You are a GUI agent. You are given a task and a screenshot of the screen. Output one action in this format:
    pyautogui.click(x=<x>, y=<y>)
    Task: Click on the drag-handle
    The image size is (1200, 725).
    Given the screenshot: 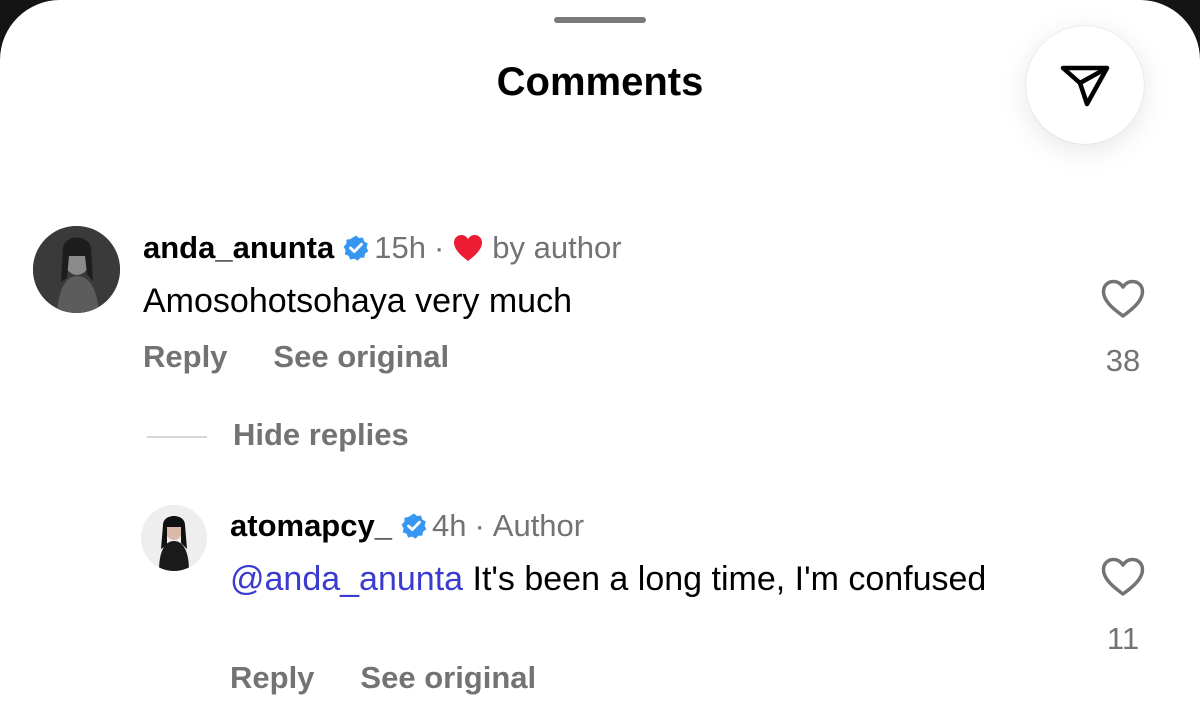 What is the action you would take?
    pyautogui.click(x=600, y=20)
    